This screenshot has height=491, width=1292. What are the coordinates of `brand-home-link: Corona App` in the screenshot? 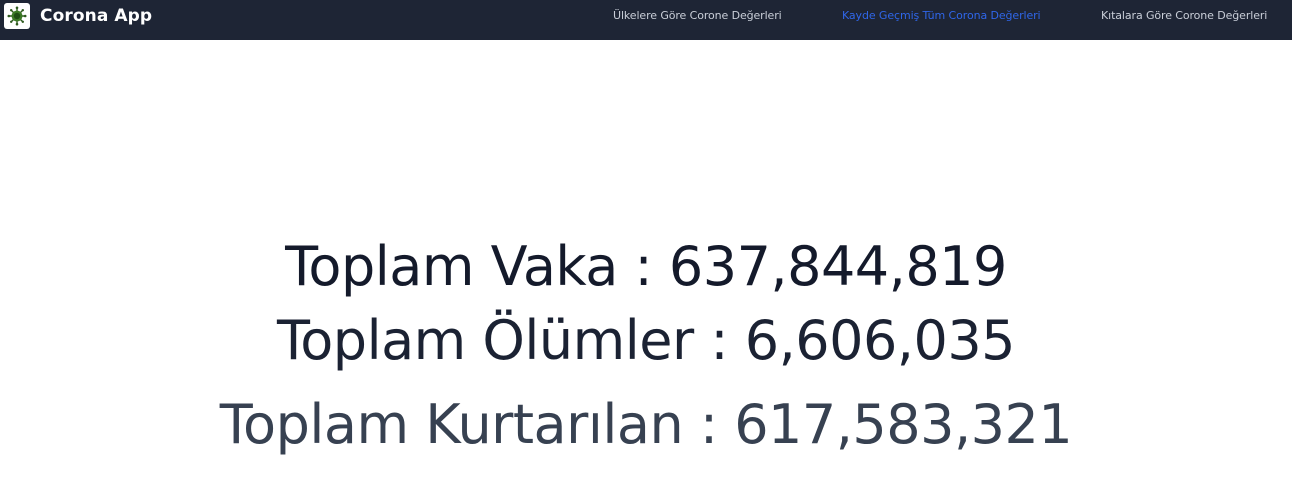 It's located at (78, 16).